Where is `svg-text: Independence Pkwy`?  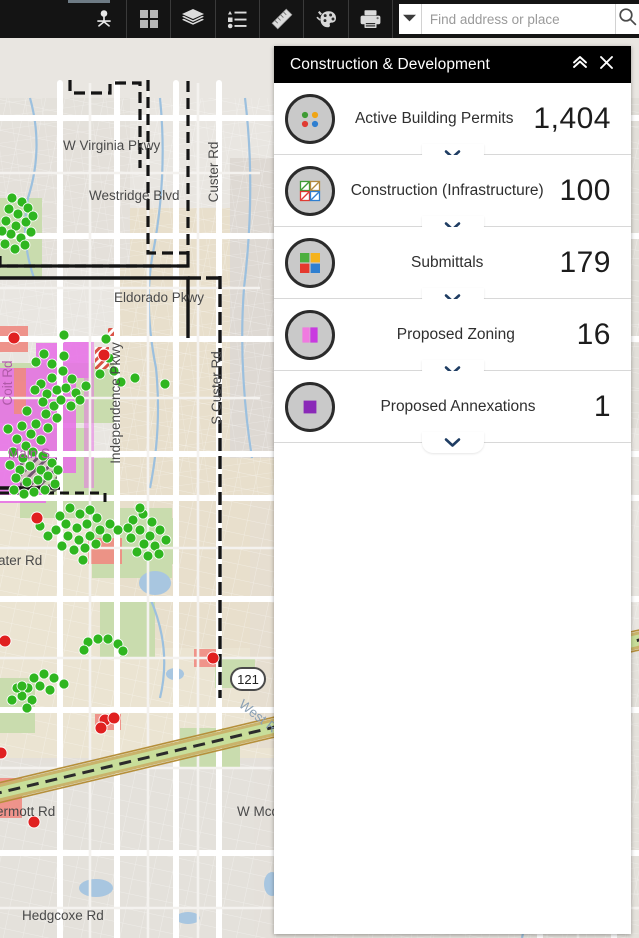 svg-text: Independence Pkwy is located at coordinates (115, 403).